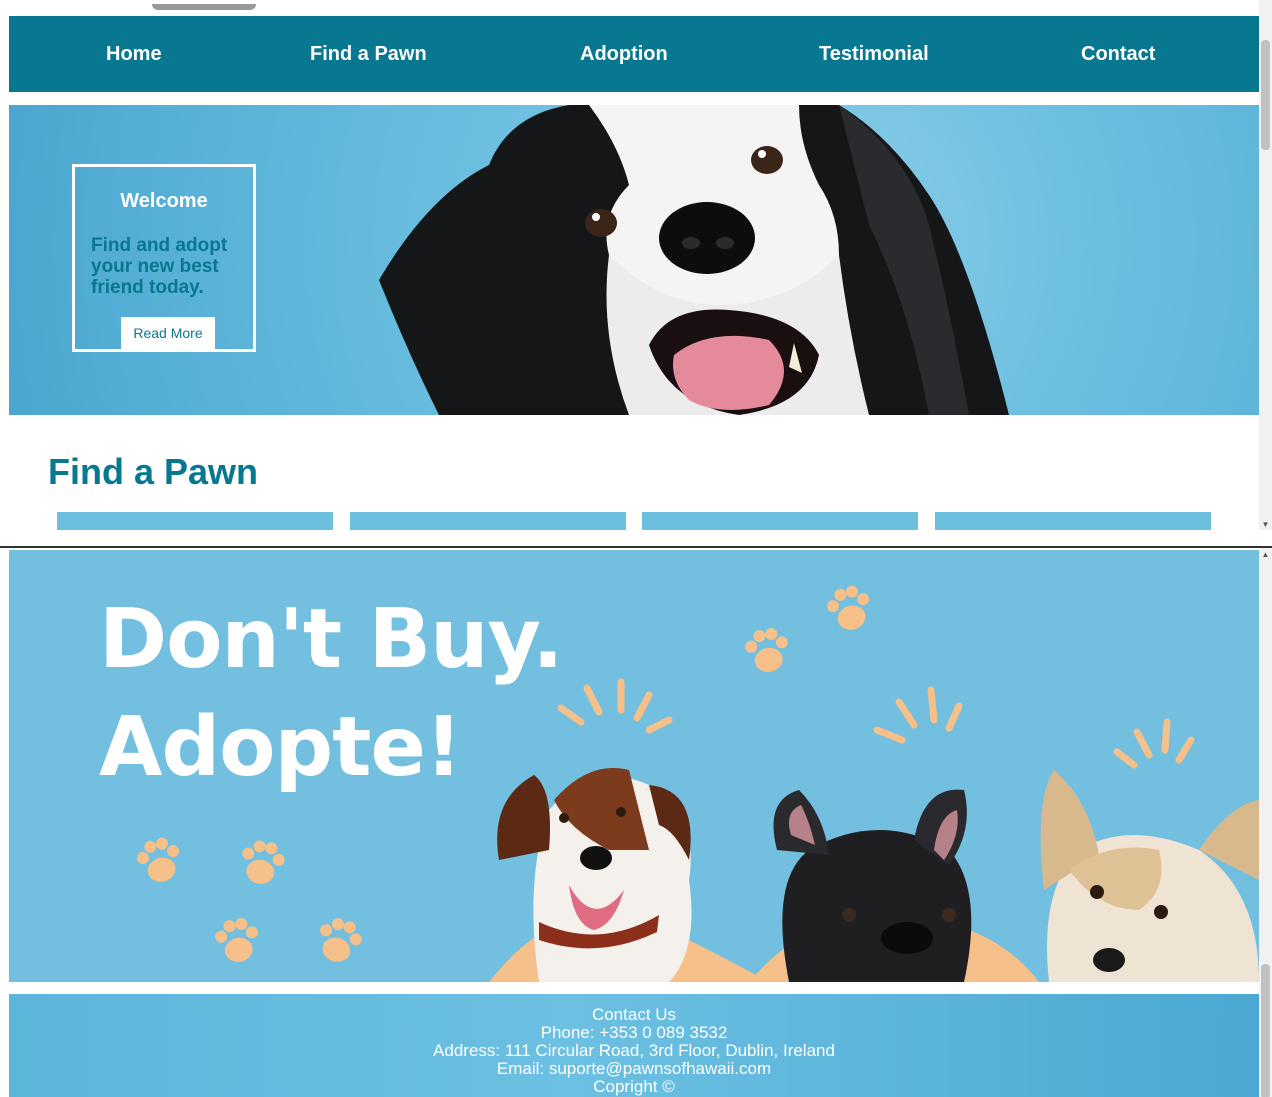 The height and width of the screenshot is (1097, 1272). Describe the element at coordinates (168, 333) in the screenshot. I see `read-more-button: Read More` at that location.